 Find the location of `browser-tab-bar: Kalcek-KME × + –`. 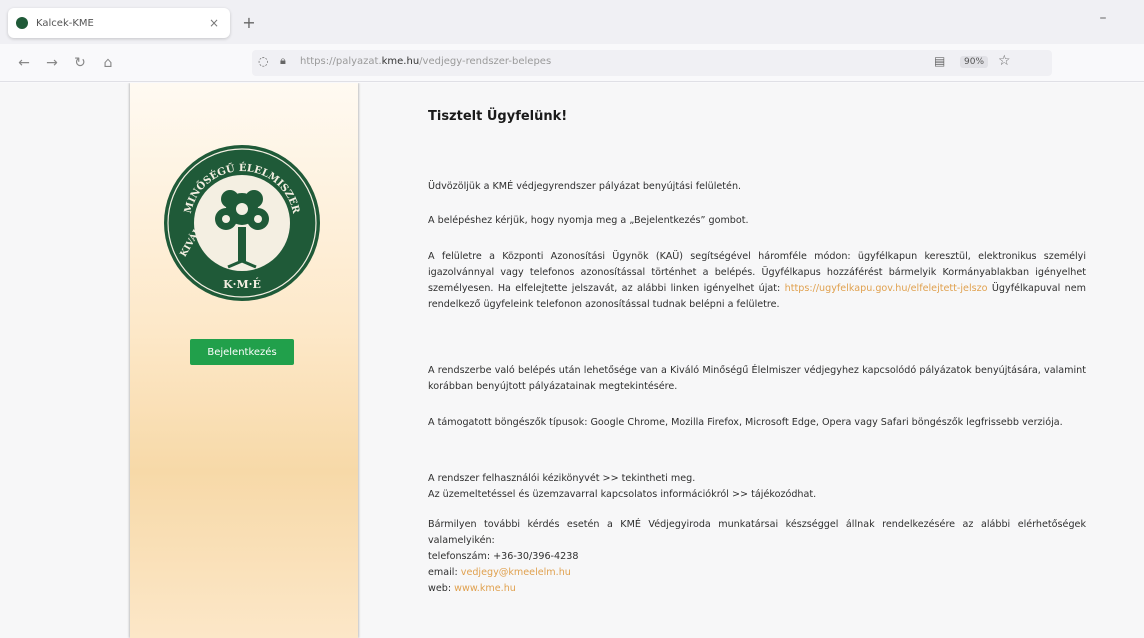

browser-tab-bar: Kalcek-KME × + – is located at coordinates (572, 22).